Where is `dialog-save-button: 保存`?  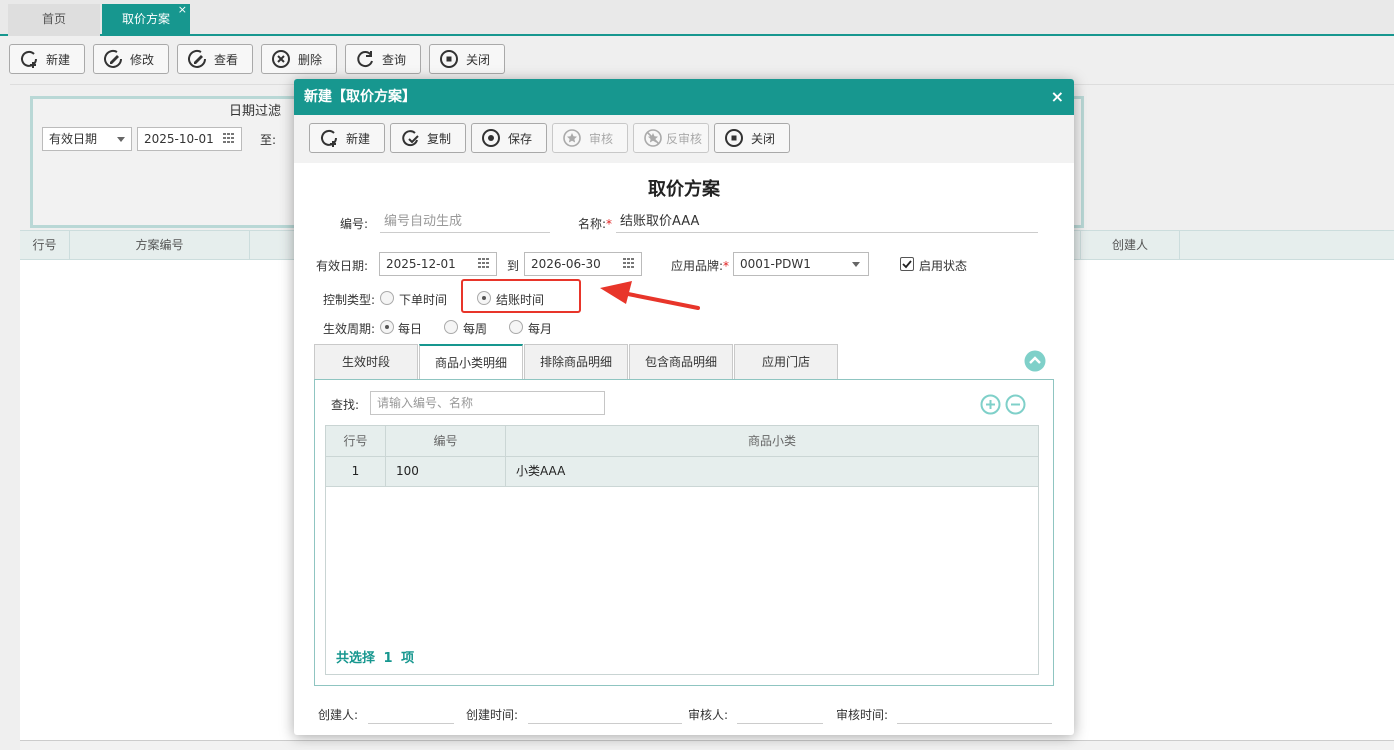
dialog-save-button: 保存 is located at coordinates (509, 138).